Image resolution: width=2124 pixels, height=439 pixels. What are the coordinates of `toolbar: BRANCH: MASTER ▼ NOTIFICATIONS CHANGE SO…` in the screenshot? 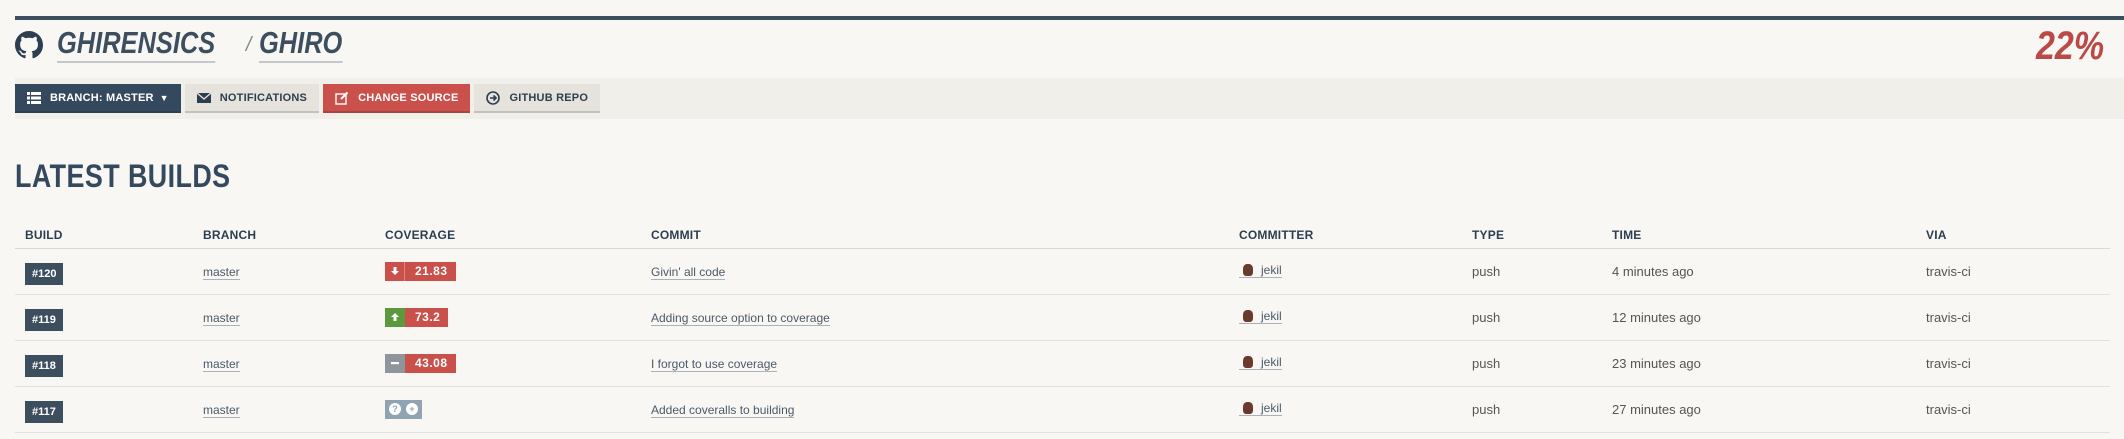 It's located at (1069, 98).